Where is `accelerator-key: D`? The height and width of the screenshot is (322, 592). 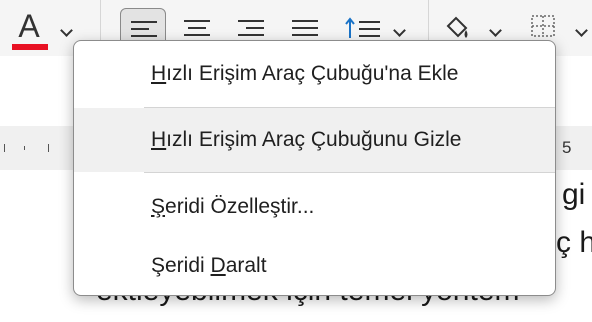
accelerator-key: D is located at coordinates (218, 265).